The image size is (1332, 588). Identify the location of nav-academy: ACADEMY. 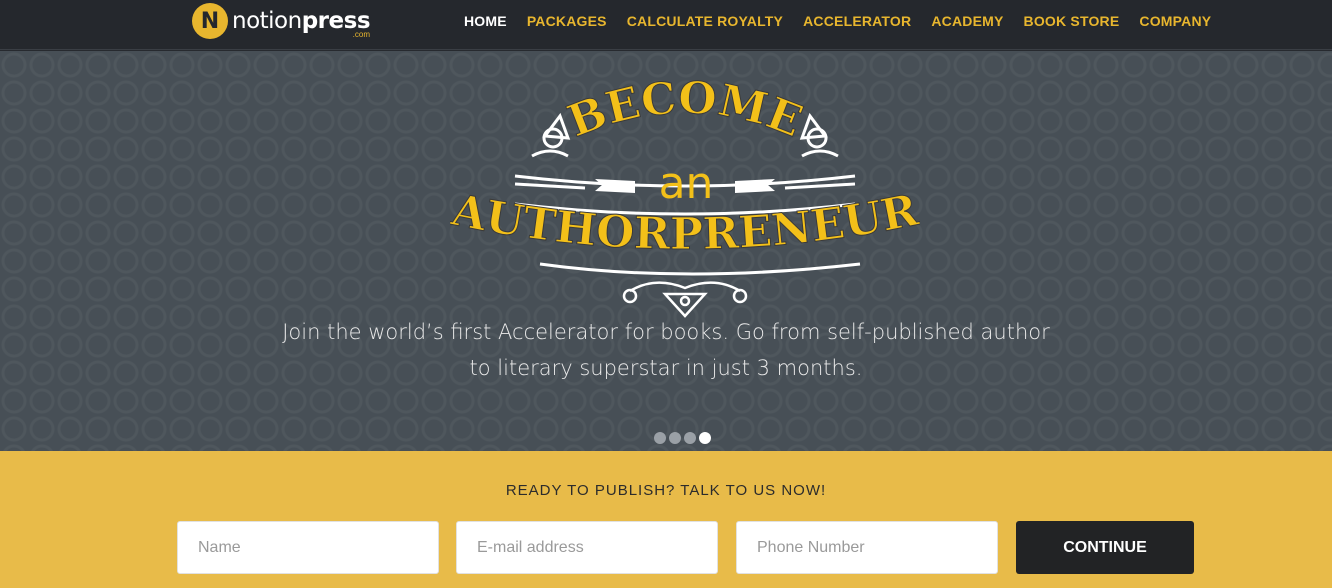
(967, 21).